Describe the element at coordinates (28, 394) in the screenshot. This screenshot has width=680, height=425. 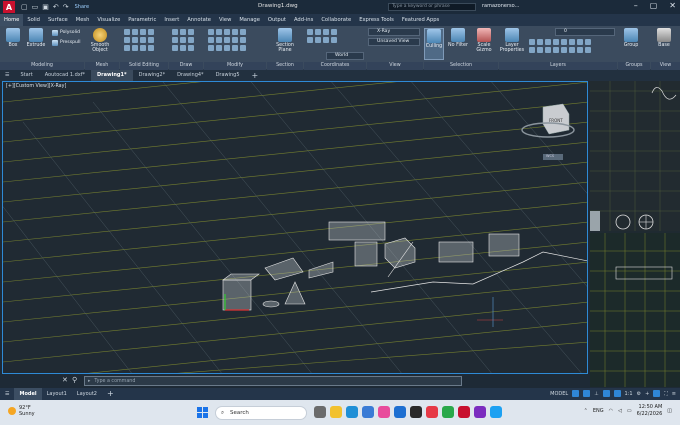
I see `layout-tab-model: Model` at that location.